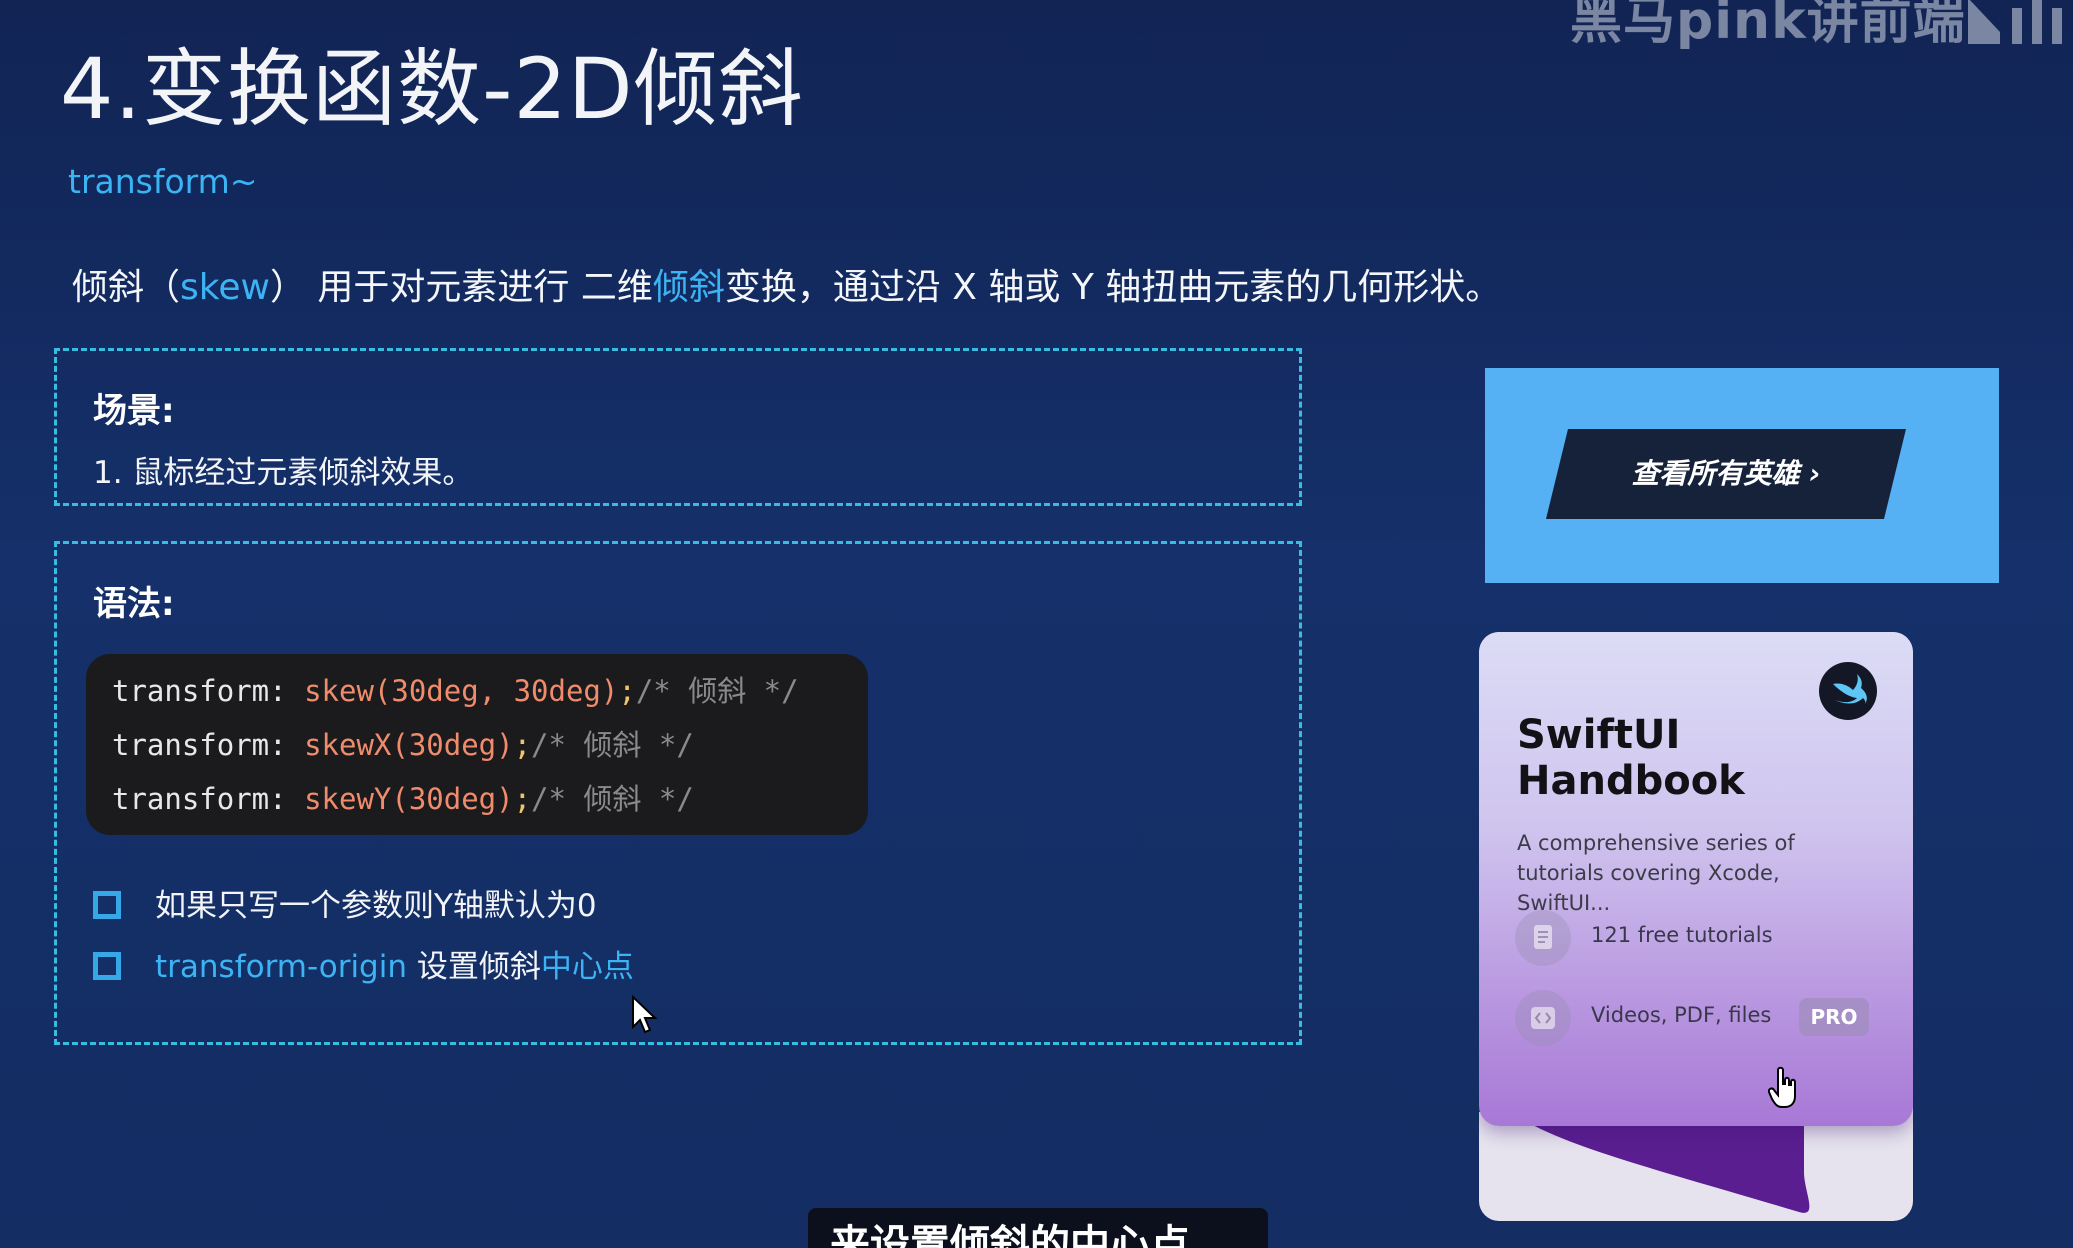 The width and height of the screenshot is (2073, 1248). I want to click on code-function: skewX(30deg), so click(409, 745).